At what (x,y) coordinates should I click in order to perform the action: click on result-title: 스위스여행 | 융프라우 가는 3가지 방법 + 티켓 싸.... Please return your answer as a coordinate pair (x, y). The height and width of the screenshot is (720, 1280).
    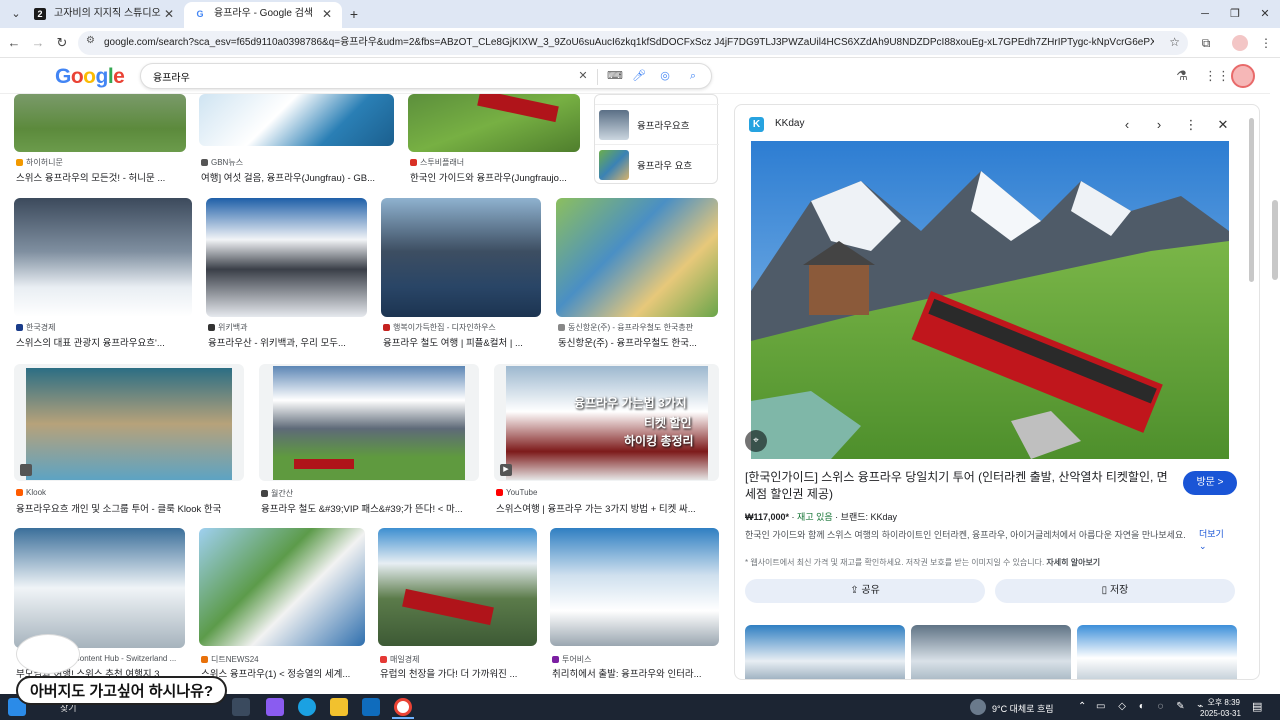
    Looking at the image, I should click on (606, 508).